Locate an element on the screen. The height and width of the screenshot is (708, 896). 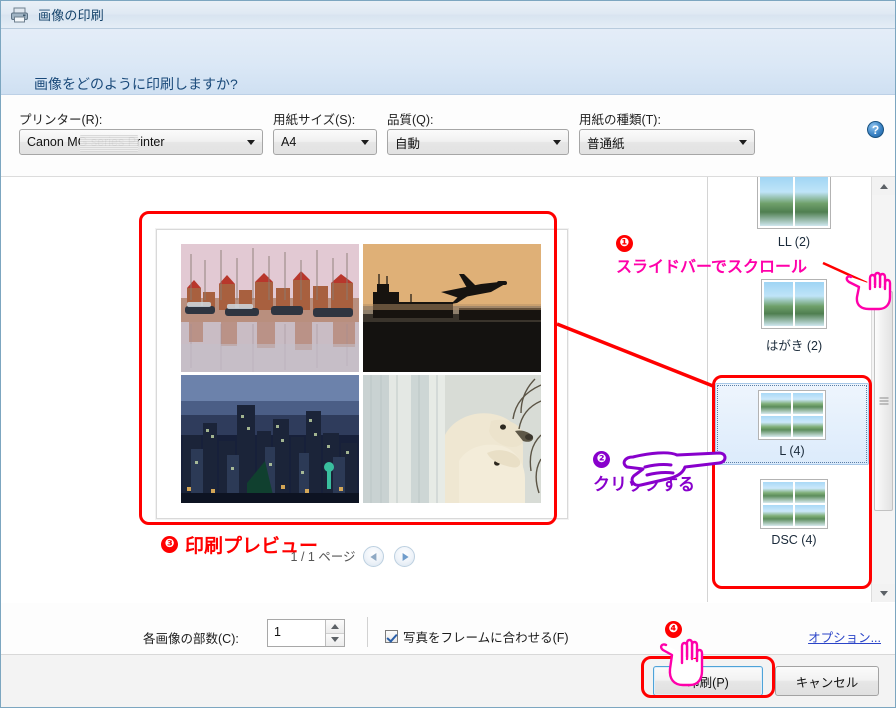
hand-pointer-icon-magenta is located at coordinates (868, 291).